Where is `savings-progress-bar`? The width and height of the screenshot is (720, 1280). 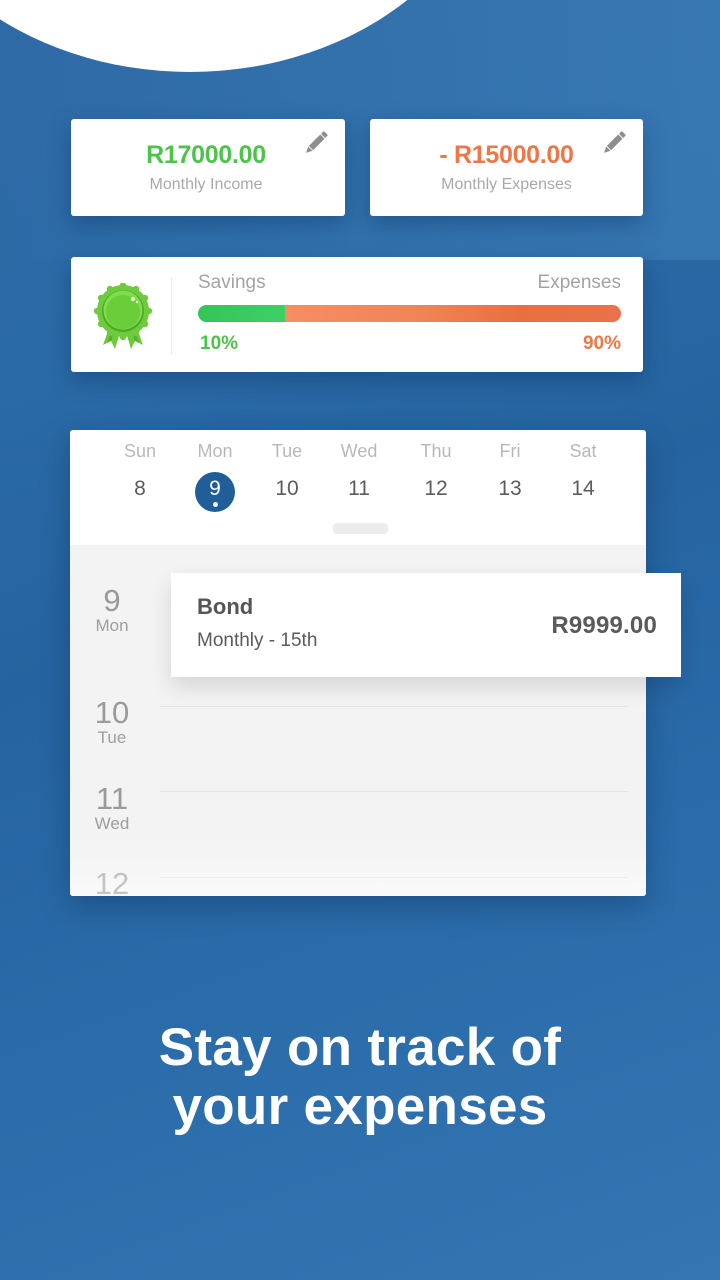 savings-progress-bar is located at coordinates (409, 313).